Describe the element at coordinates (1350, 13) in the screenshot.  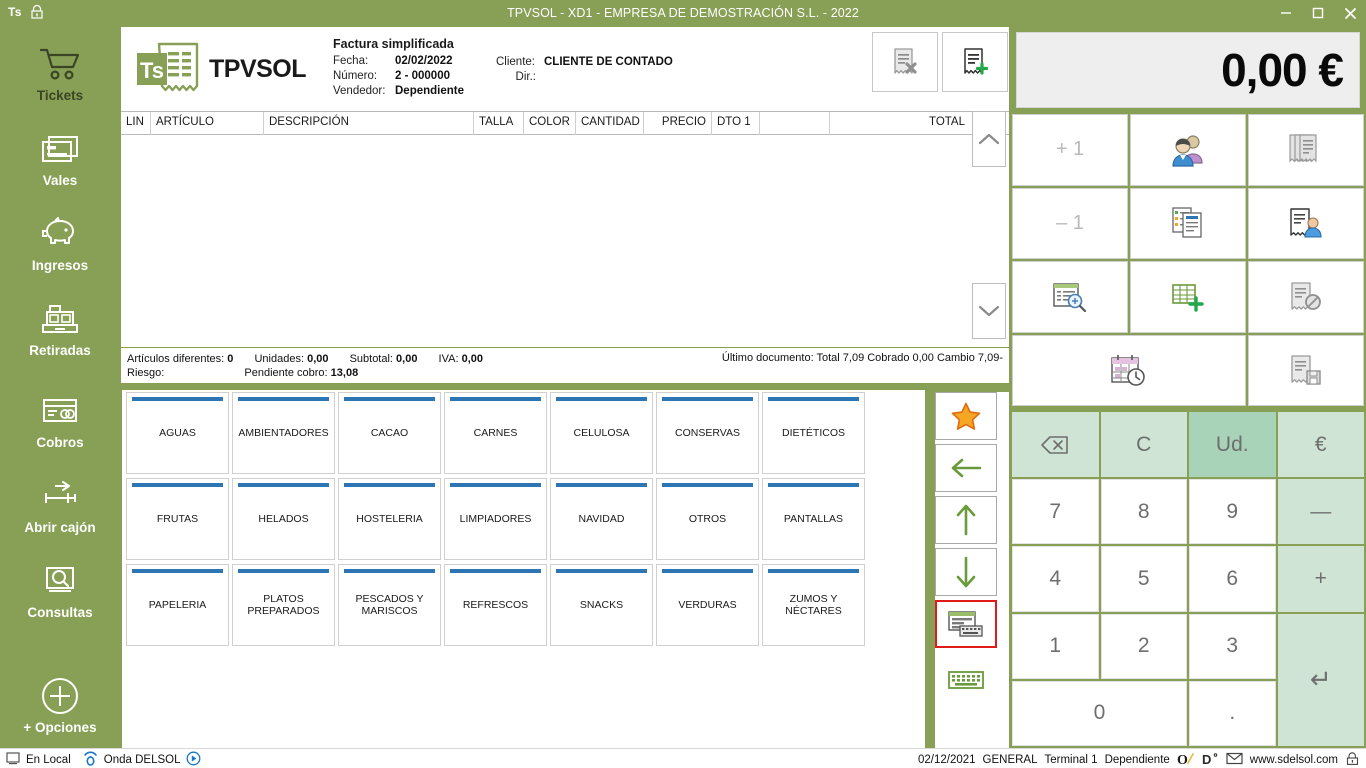
I see `close-button` at that location.